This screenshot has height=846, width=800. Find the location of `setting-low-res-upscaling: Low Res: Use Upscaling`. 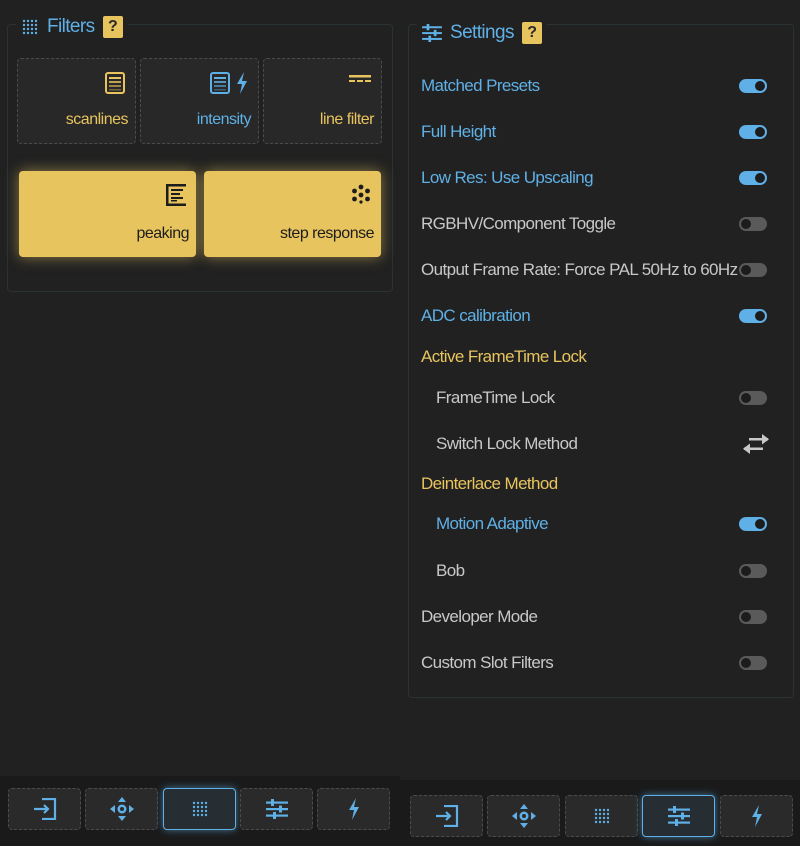

setting-low-res-upscaling: Low Res: Use Upscaling is located at coordinates (601, 178).